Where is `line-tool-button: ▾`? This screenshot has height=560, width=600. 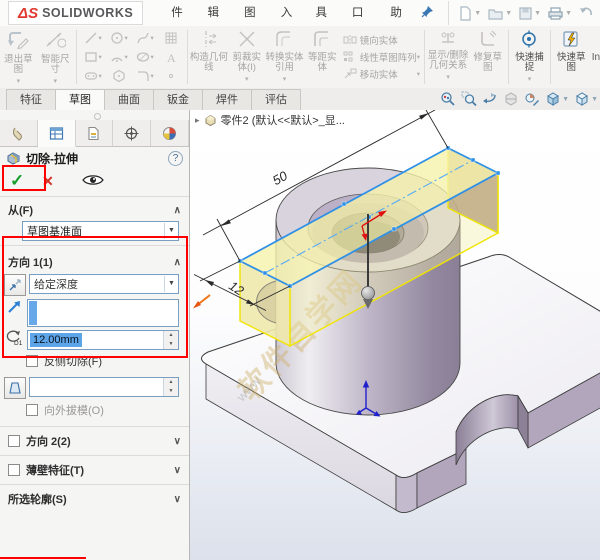
line-tool-button: ▾ is located at coordinates (93, 38).